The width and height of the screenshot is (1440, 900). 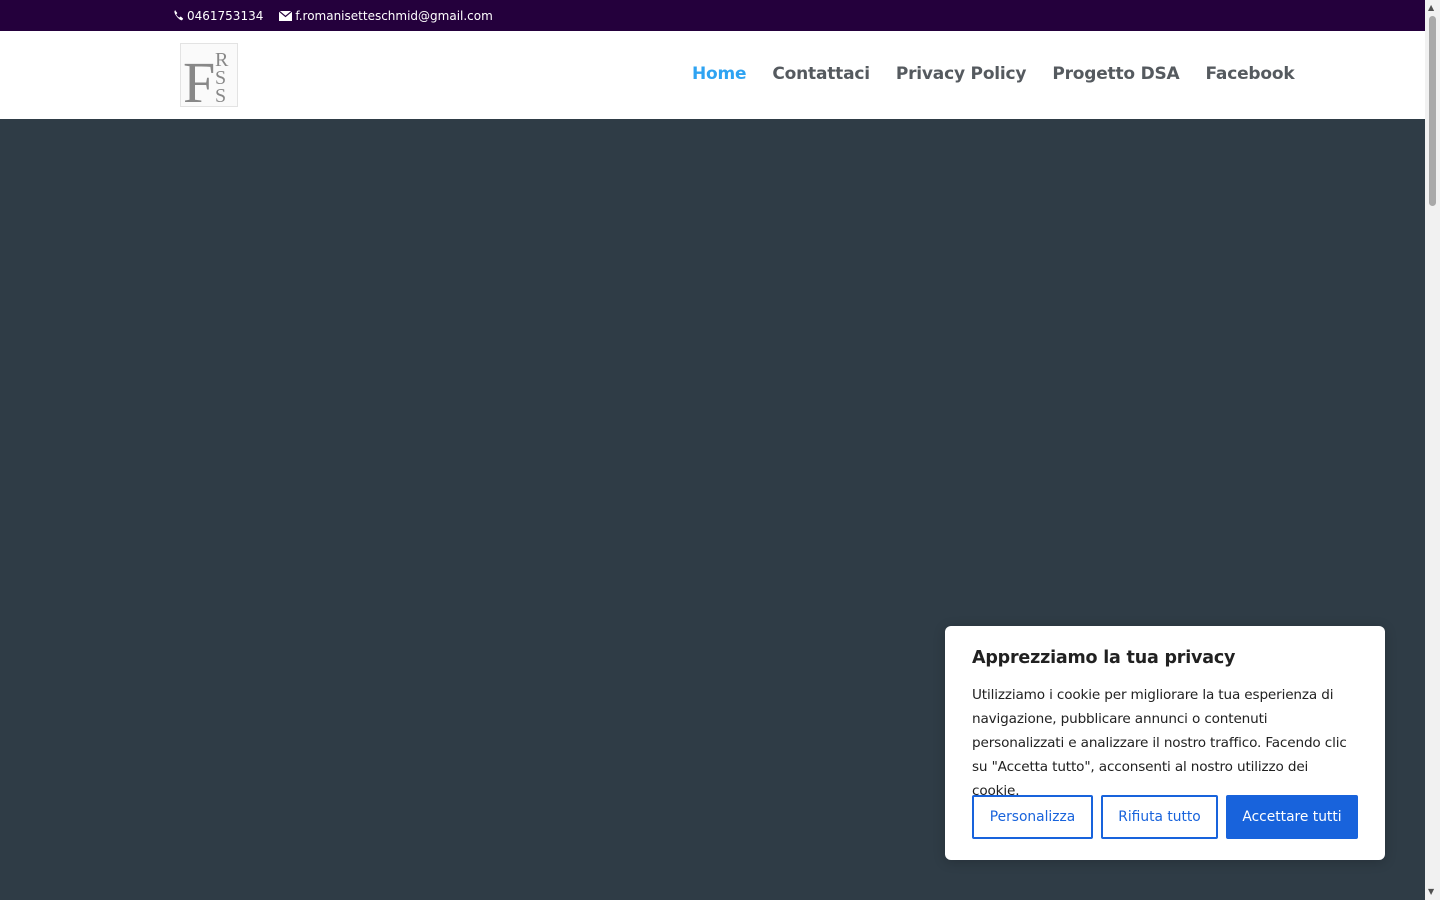 I want to click on site-logo: F R S S, so click(x=209, y=75).